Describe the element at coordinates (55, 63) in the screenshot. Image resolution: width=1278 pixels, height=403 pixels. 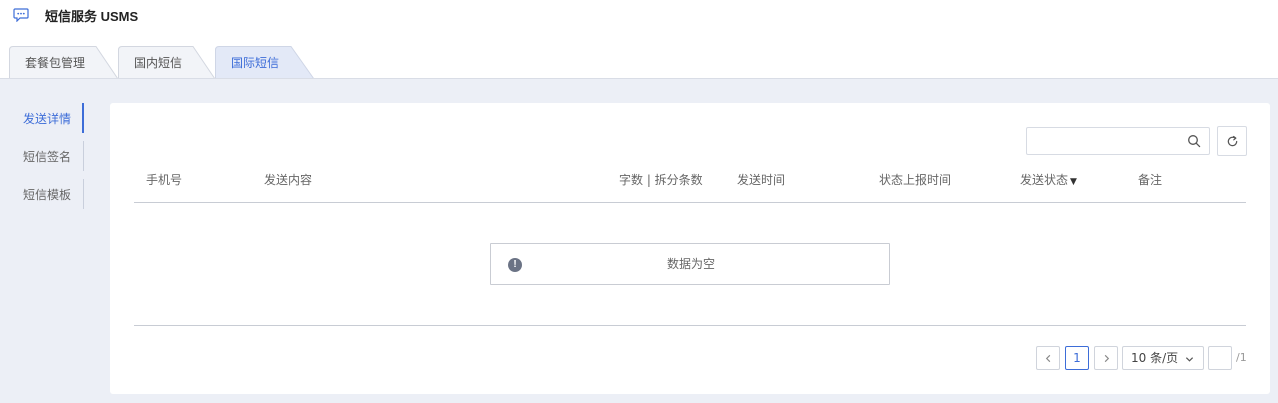
I see `tab-label: 套餐包管理` at that location.